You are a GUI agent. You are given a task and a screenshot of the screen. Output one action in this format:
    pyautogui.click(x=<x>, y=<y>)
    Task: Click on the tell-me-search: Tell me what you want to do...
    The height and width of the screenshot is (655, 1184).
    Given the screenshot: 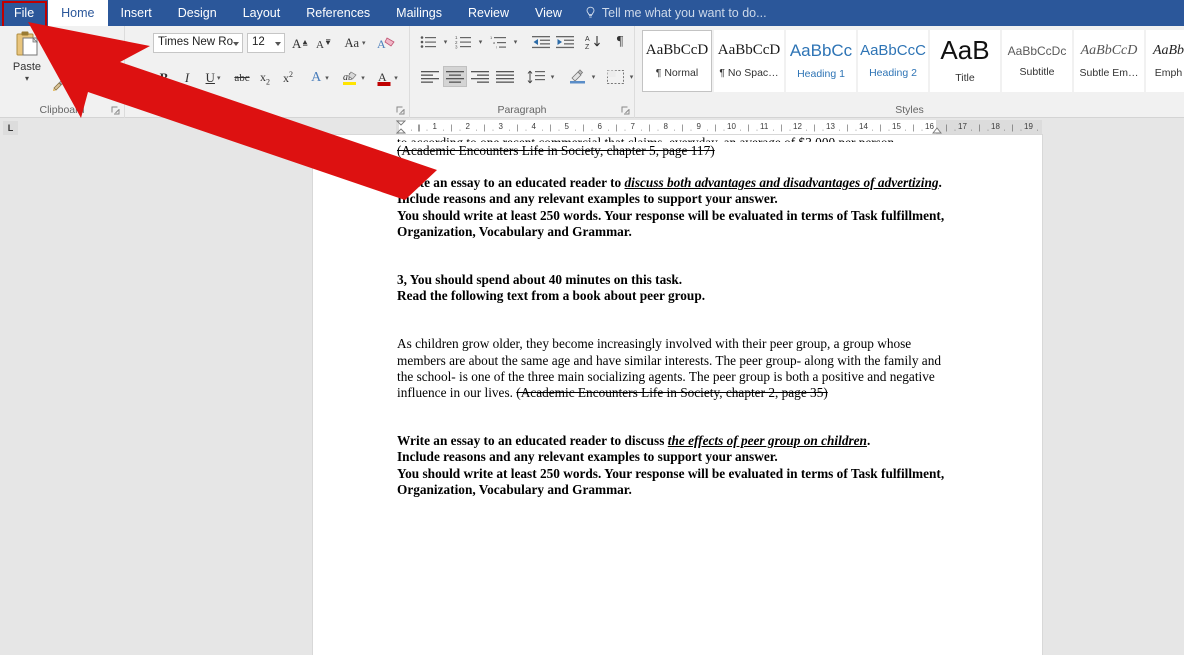 What is the action you would take?
    pyautogui.click(x=676, y=13)
    